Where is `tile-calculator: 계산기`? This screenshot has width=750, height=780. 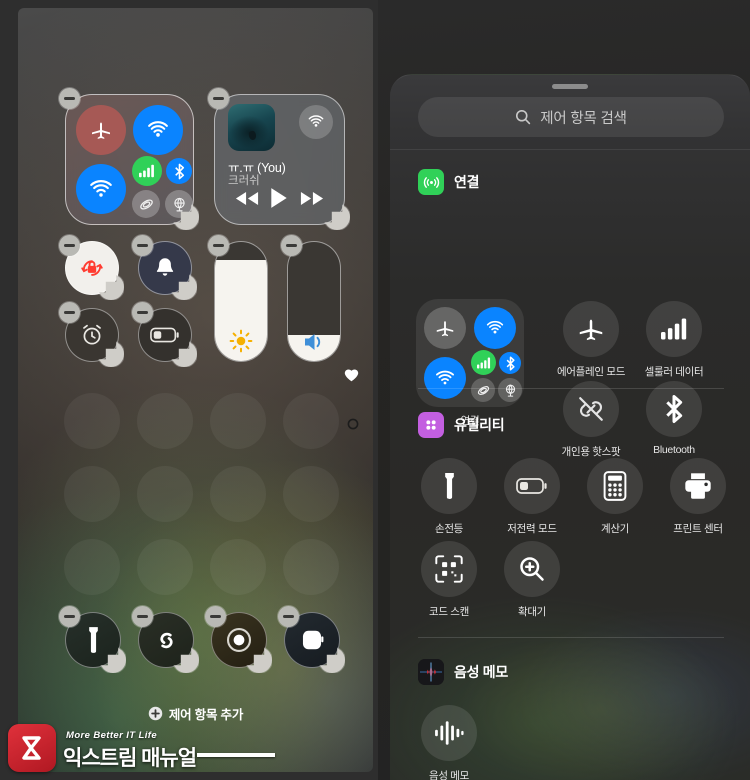 tile-calculator: 계산기 is located at coordinates (615, 497).